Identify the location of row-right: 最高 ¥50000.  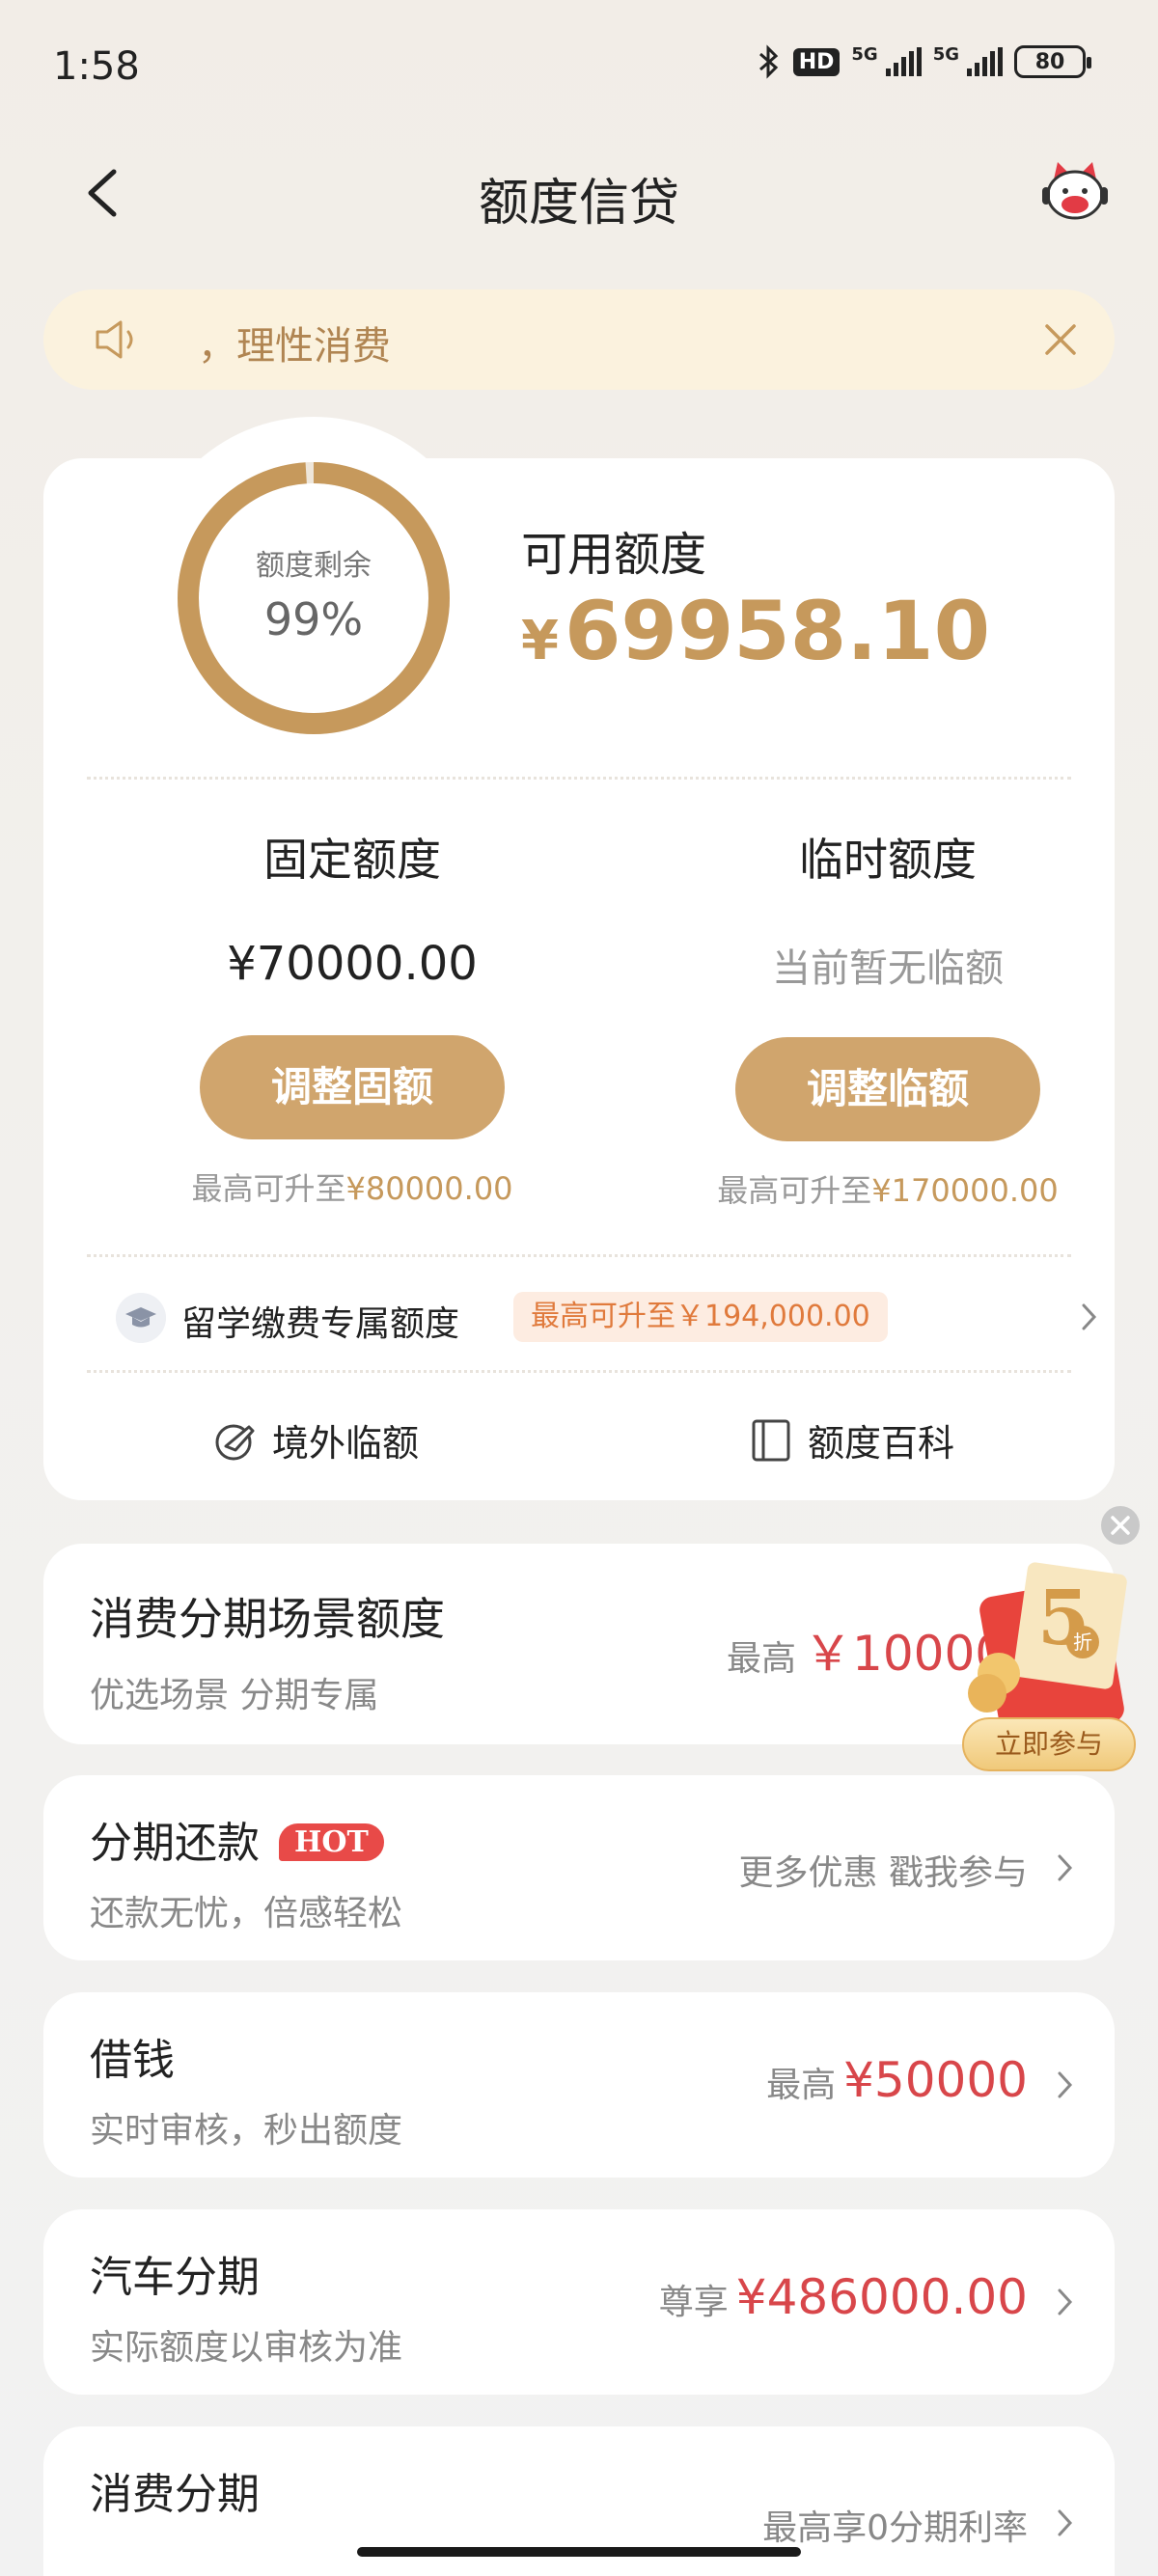
(897, 2080).